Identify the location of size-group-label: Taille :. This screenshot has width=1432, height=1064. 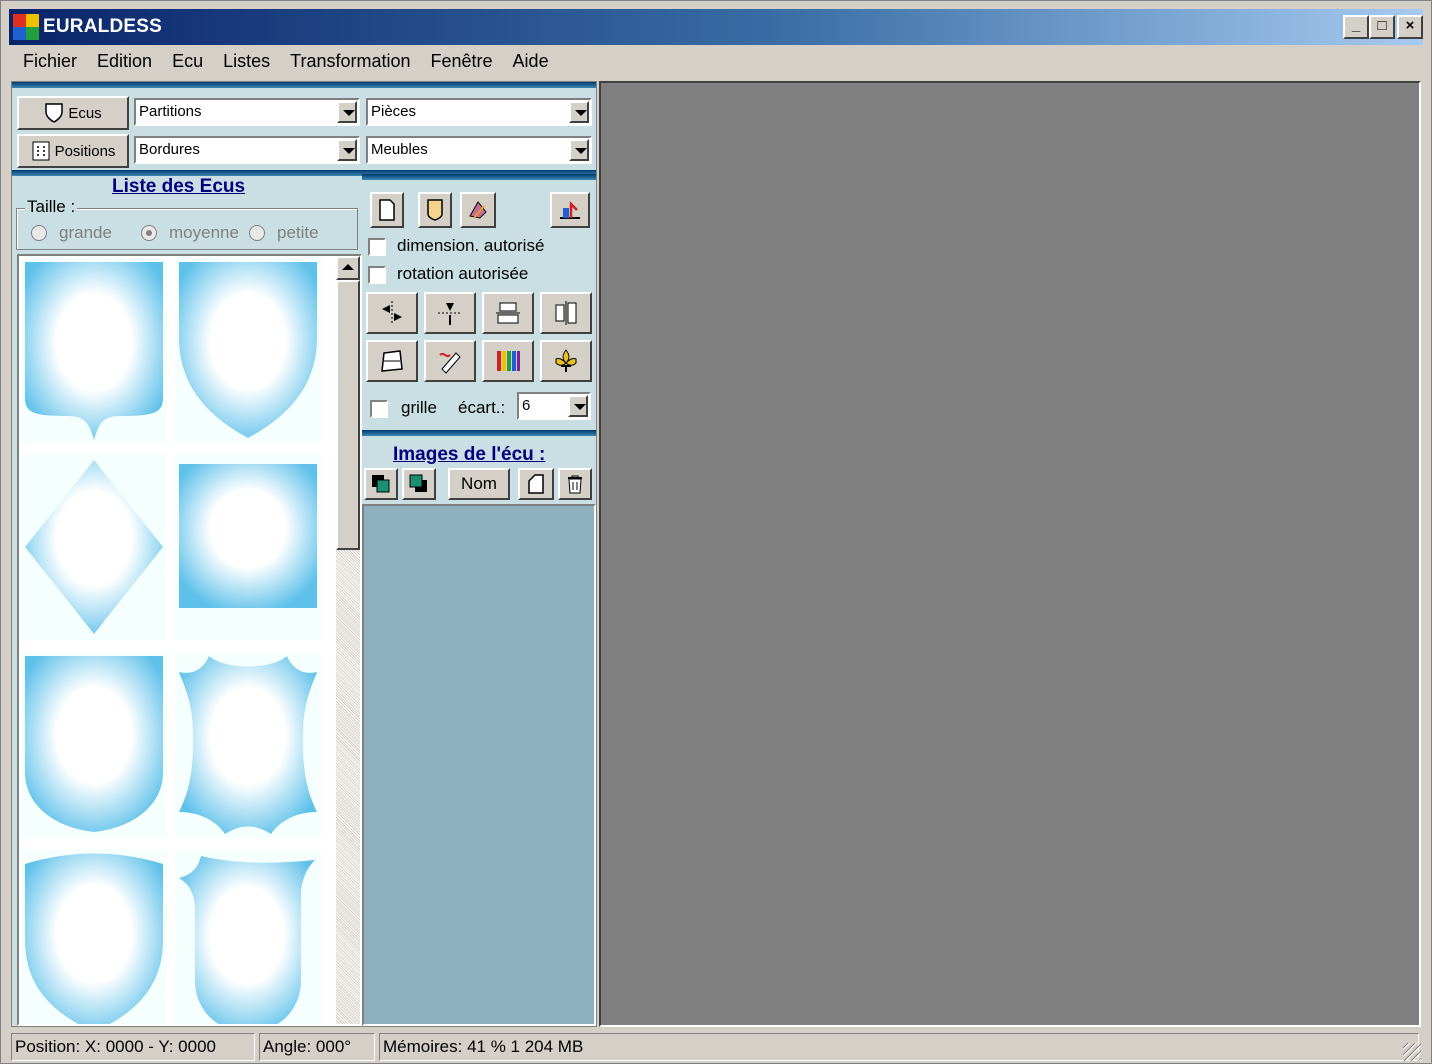
(51, 207).